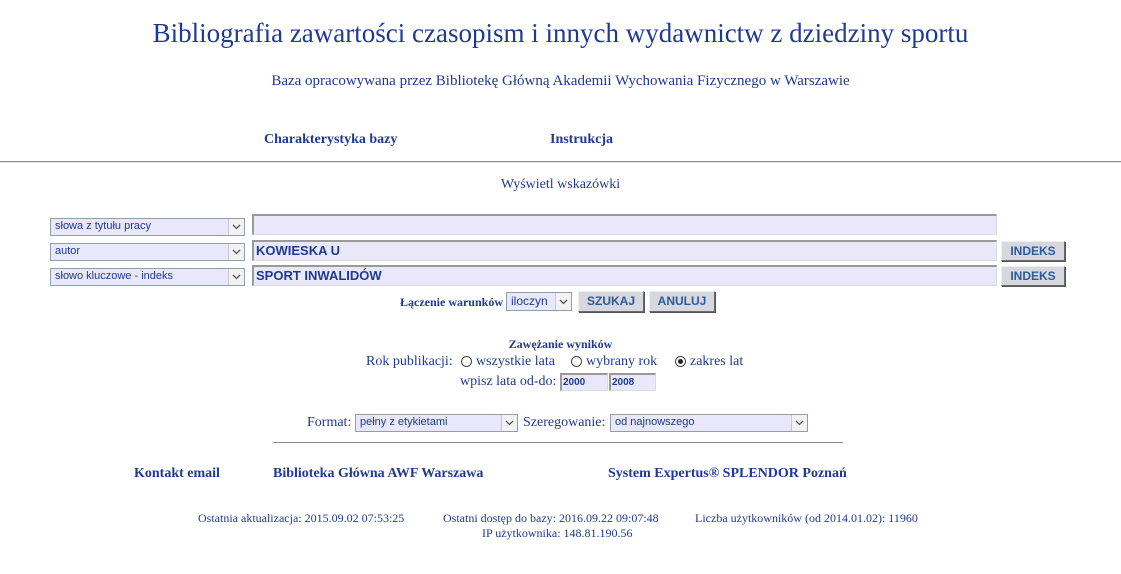 This screenshot has height=574, width=1121. Describe the element at coordinates (558, 442) in the screenshot. I see `divider-bottom` at that location.